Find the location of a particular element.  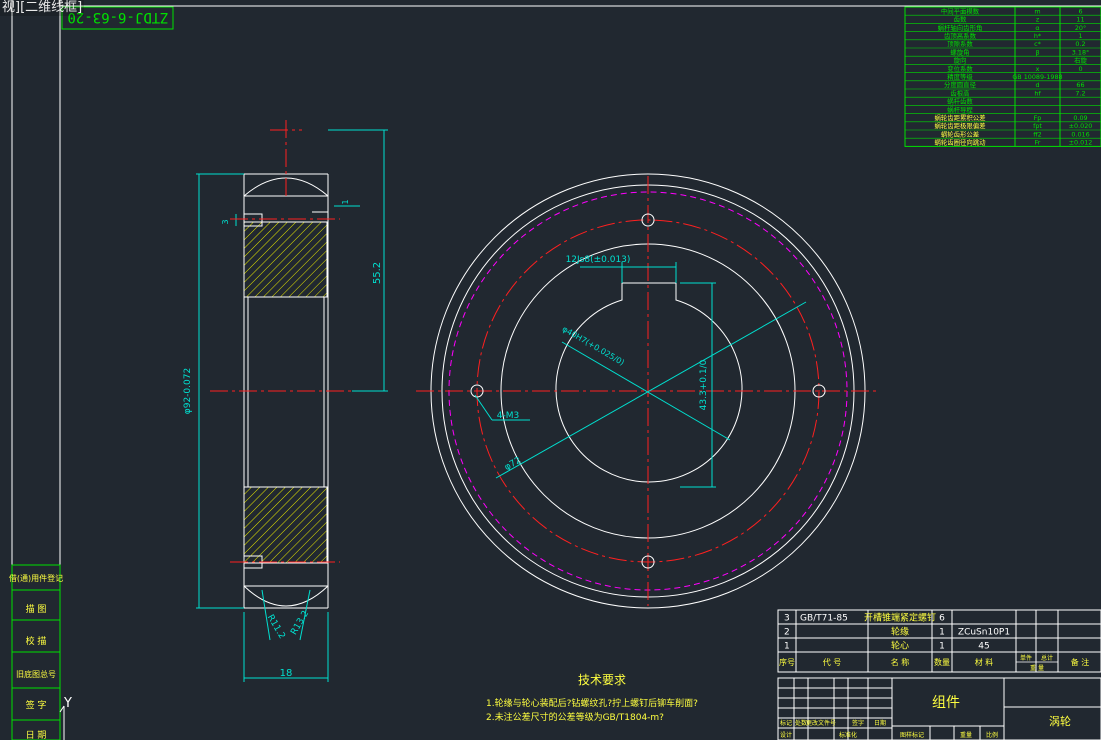

ucs-icon: Y is located at coordinates (65, 718).